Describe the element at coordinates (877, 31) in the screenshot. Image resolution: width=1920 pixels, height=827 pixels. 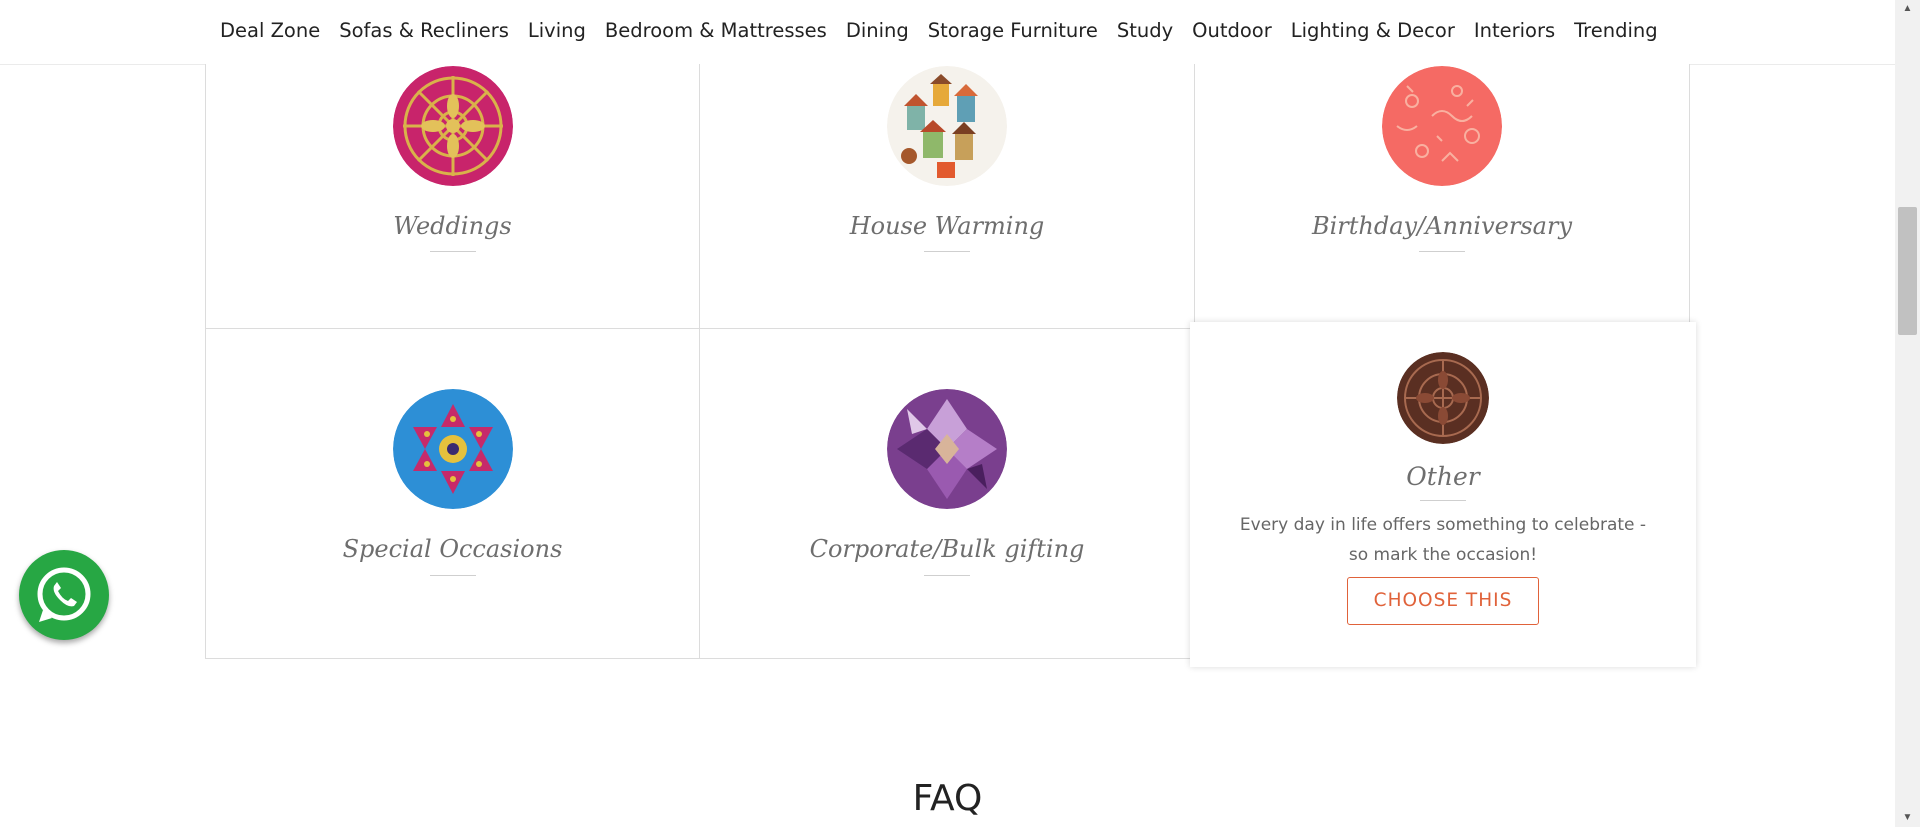
I see `nav-item-dining: Dining` at that location.